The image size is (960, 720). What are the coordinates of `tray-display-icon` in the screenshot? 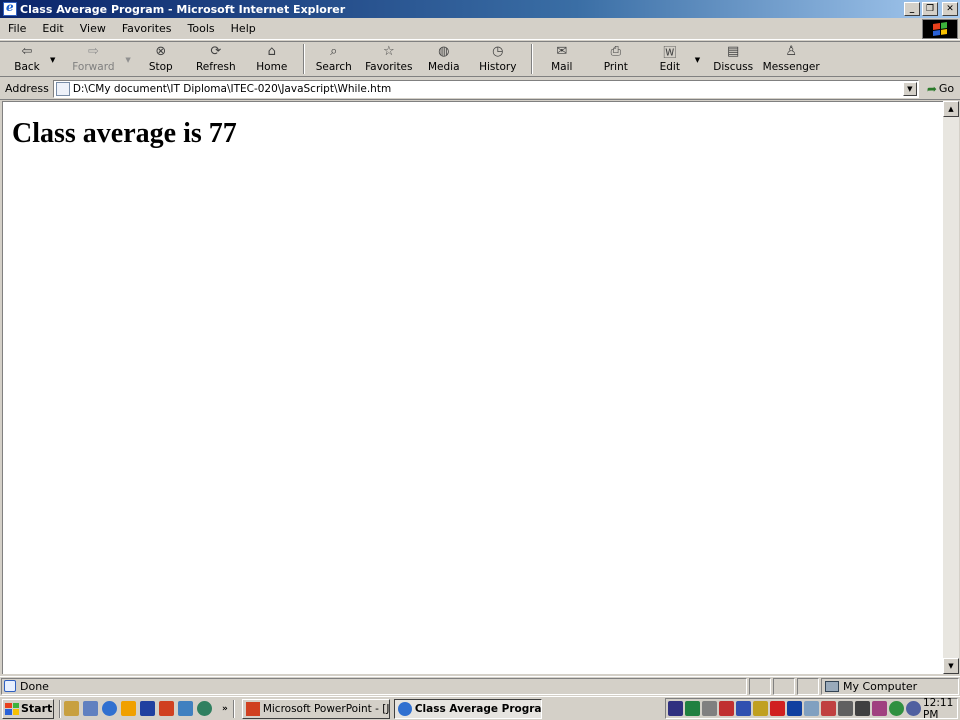 It's located at (743, 708).